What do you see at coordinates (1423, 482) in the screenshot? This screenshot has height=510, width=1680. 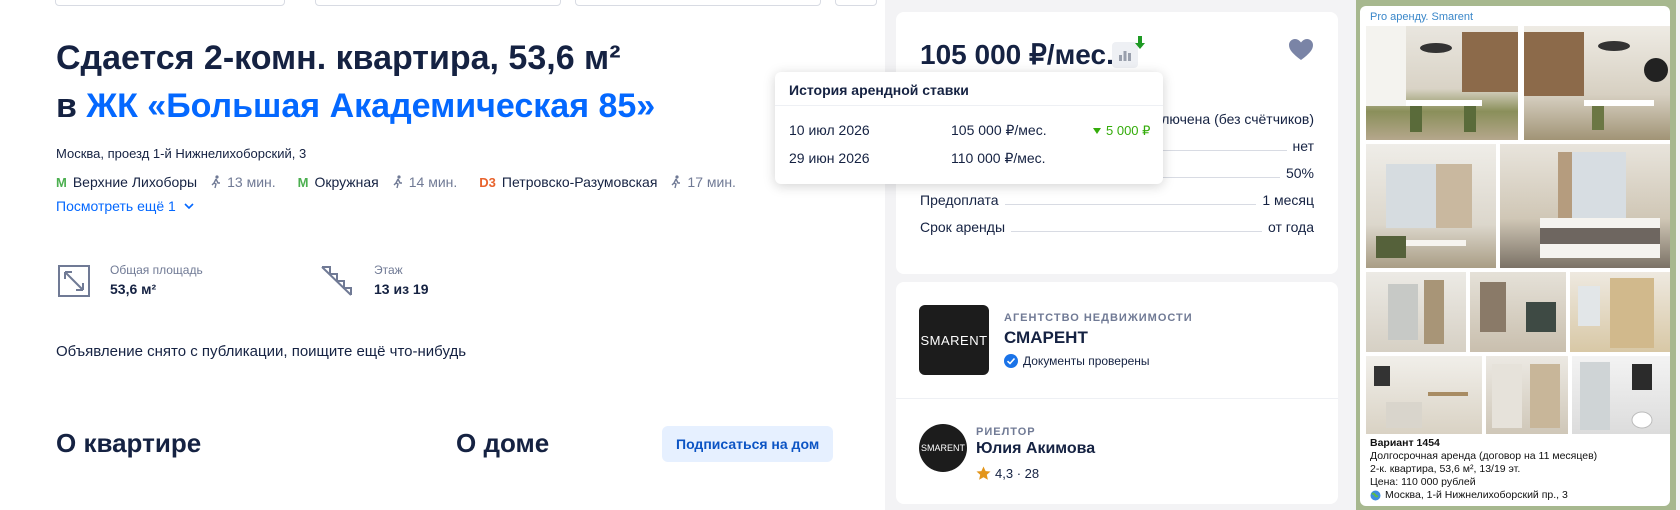 I see `post-line: Цена: 110 000 рублей` at bounding box center [1423, 482].